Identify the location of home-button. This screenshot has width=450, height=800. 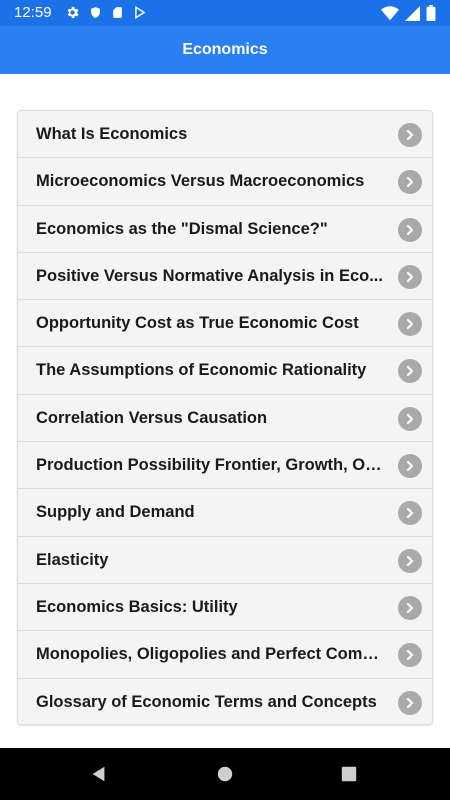
(225, 774).